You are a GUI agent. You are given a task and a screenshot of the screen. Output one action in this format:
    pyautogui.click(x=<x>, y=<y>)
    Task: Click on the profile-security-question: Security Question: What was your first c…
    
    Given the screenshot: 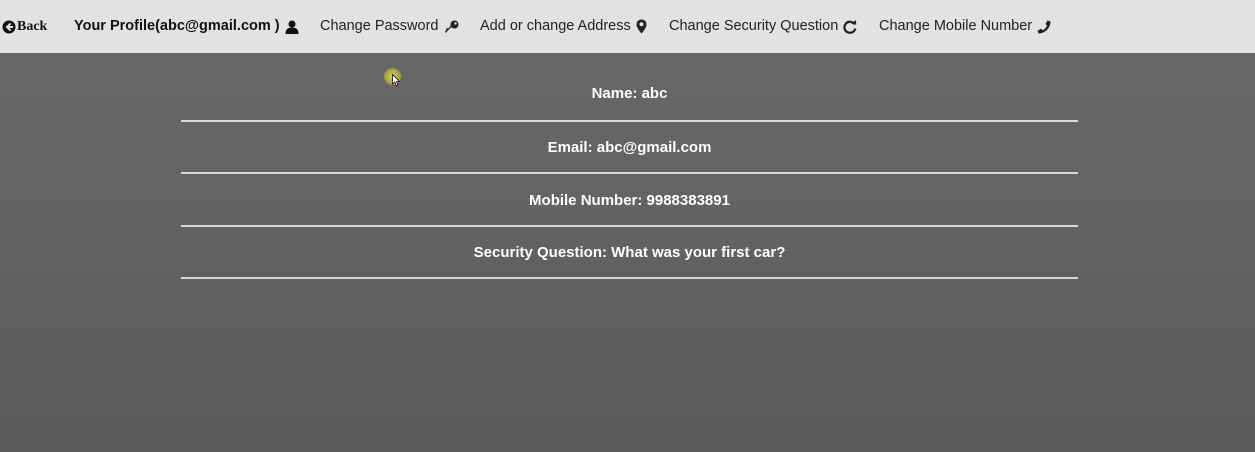 What is the action you would take?
    pyautogui.click(x=629, y=252)
    